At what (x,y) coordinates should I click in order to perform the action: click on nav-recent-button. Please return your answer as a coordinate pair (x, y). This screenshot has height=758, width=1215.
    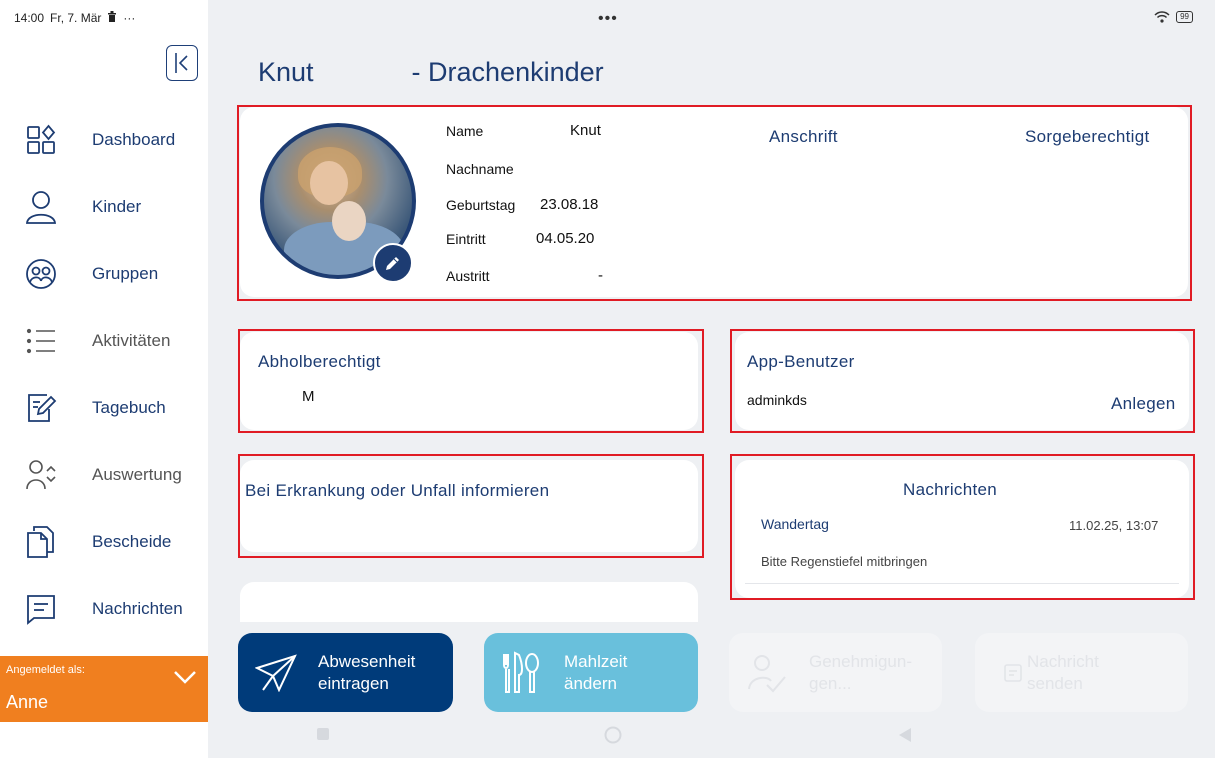
    Looking at the image, I should click on (323, 736).